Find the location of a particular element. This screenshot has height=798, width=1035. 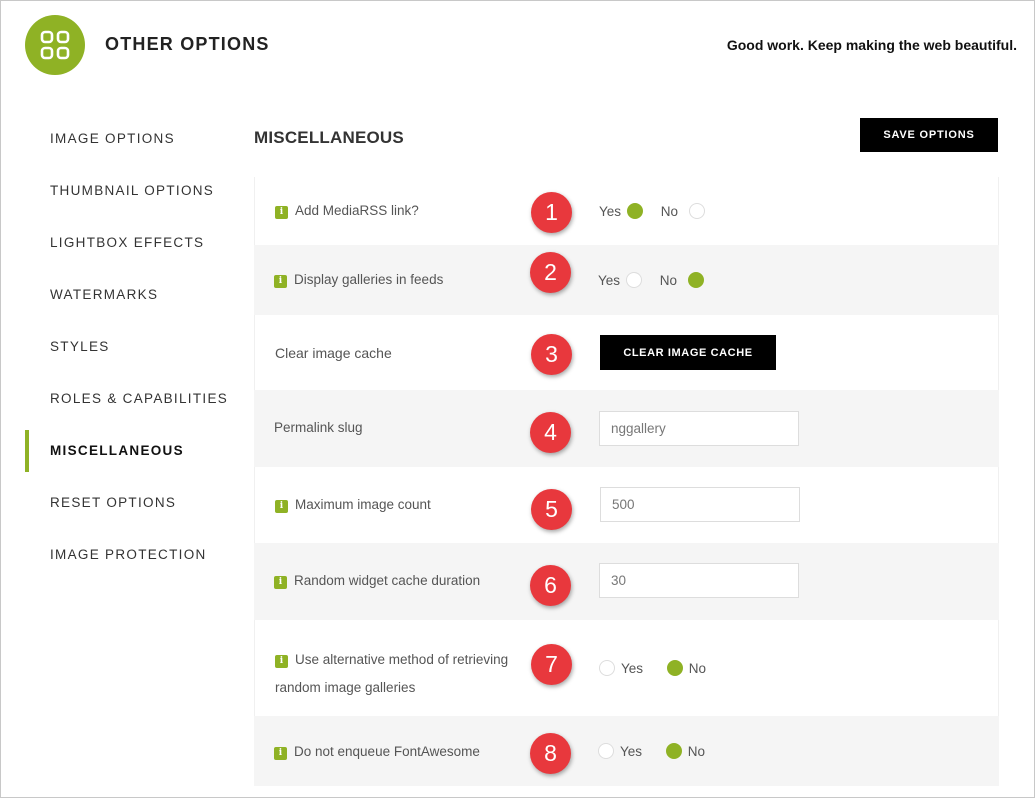

option-row-max-image-count: i Maximum image count 5 is located at coordinates (626, 505).